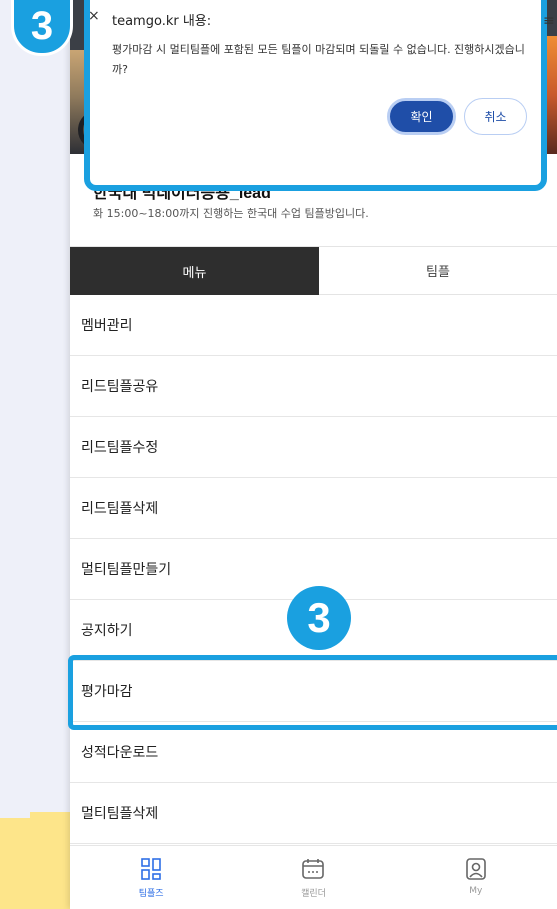 This screenshot has height=909, width=557. What do you see at coordinates (476, 891) in the screenshot?
I see `nav-label: My` at bounding box center [476, 891].